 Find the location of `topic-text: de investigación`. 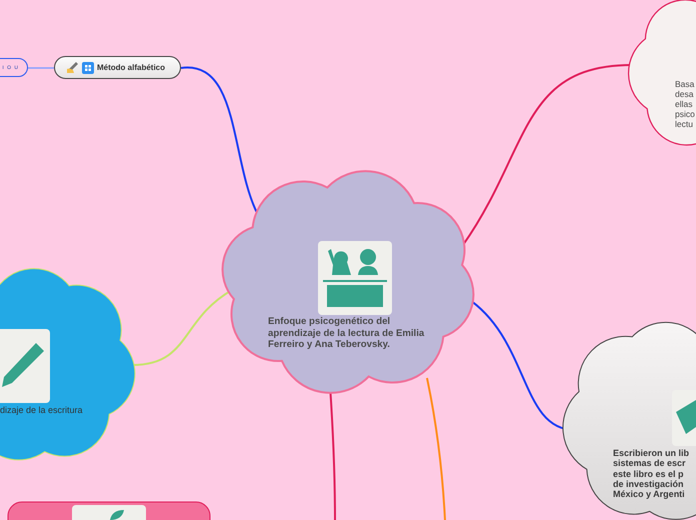

topic-text: de investigación is located at coordinates (649, 484).